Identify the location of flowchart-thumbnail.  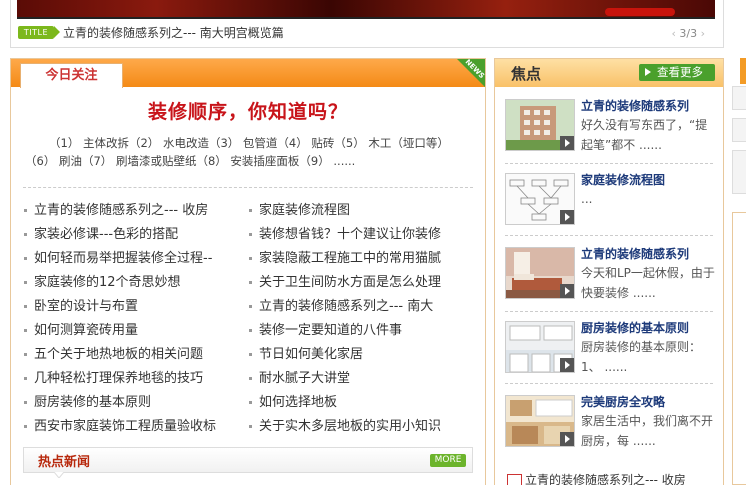
(540, 199).